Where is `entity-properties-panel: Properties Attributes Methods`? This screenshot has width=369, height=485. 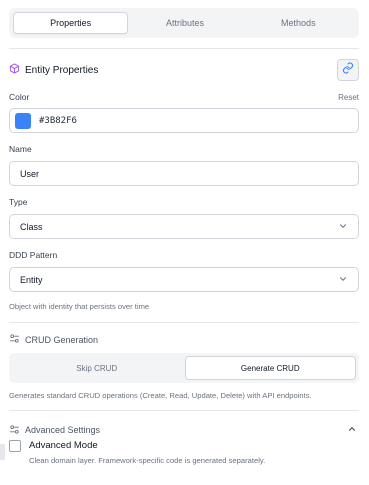 entity-properties-panel: Properties Attributes Methods is located at coordinates (184, 23).